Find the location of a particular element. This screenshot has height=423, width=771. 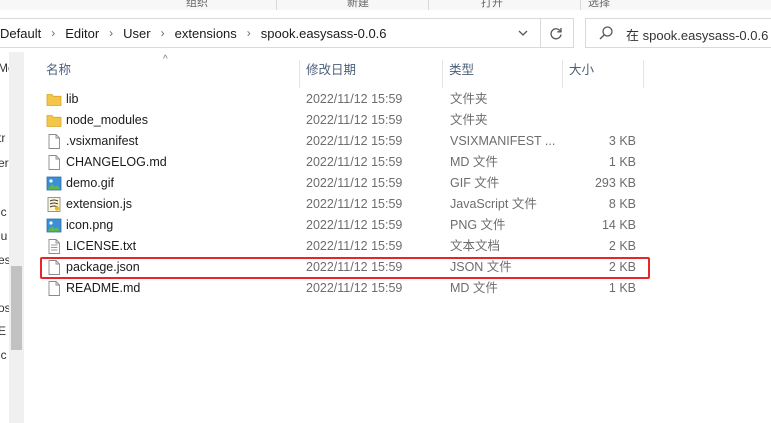

column-divider is located at coordinates (643, 74).